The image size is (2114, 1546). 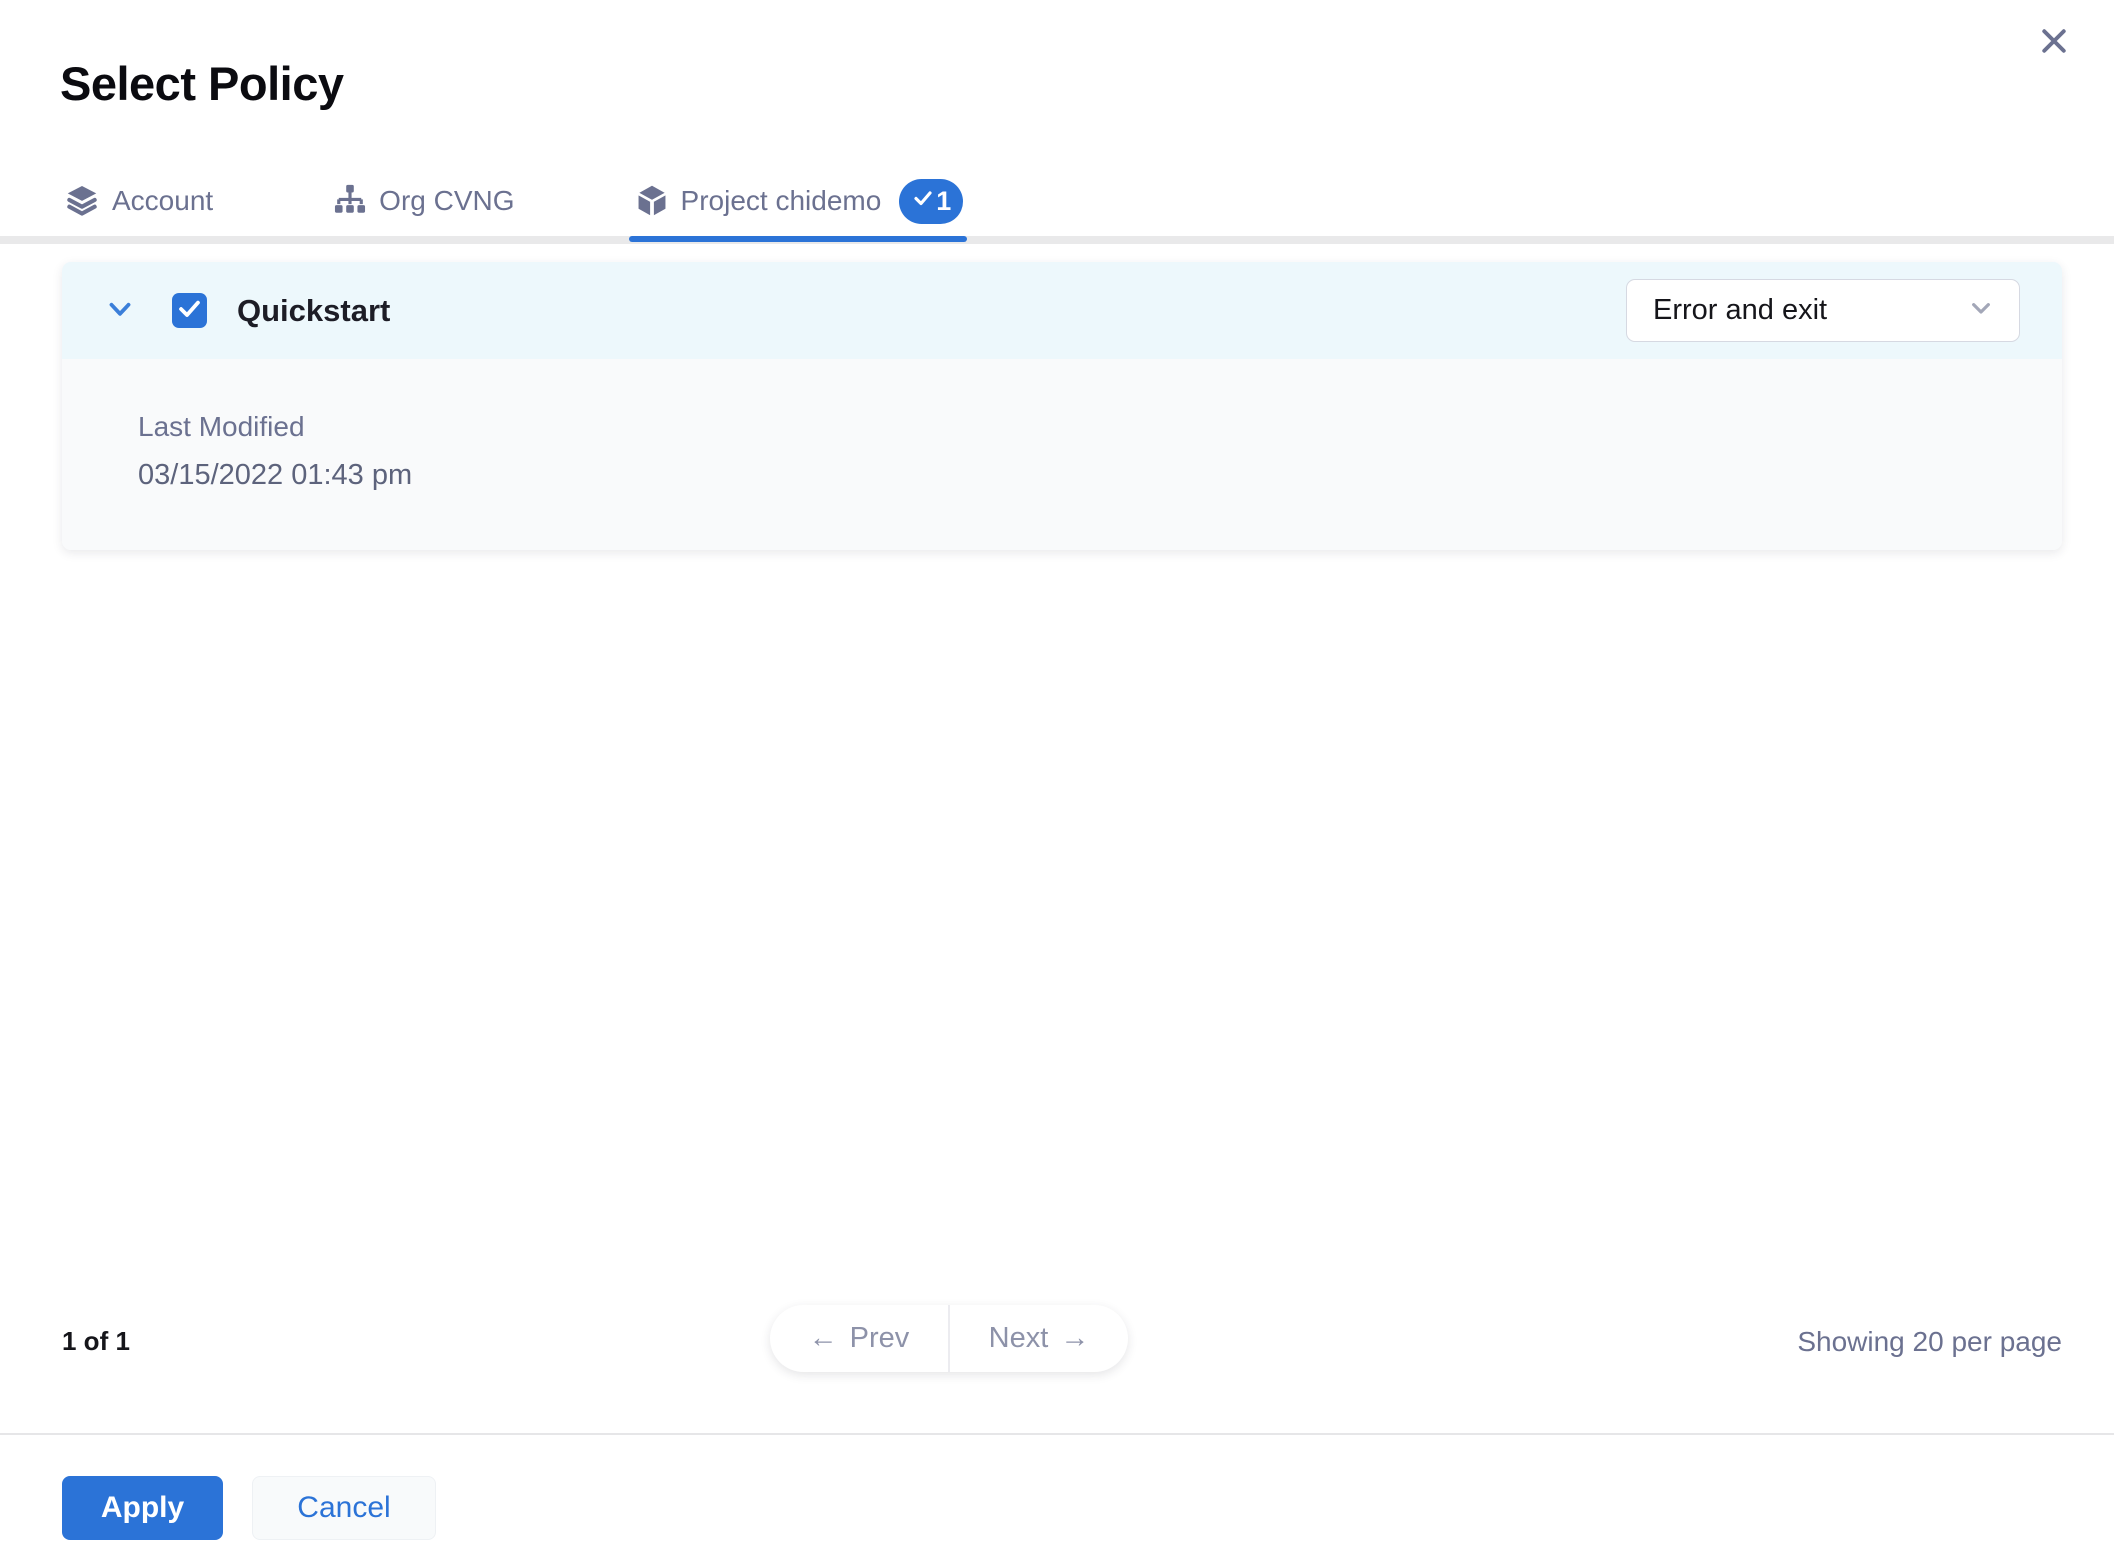 I want to click on policy-card-details: Last Modified 03/15/2022 01:43 pm, so click(x=1062, y=454).